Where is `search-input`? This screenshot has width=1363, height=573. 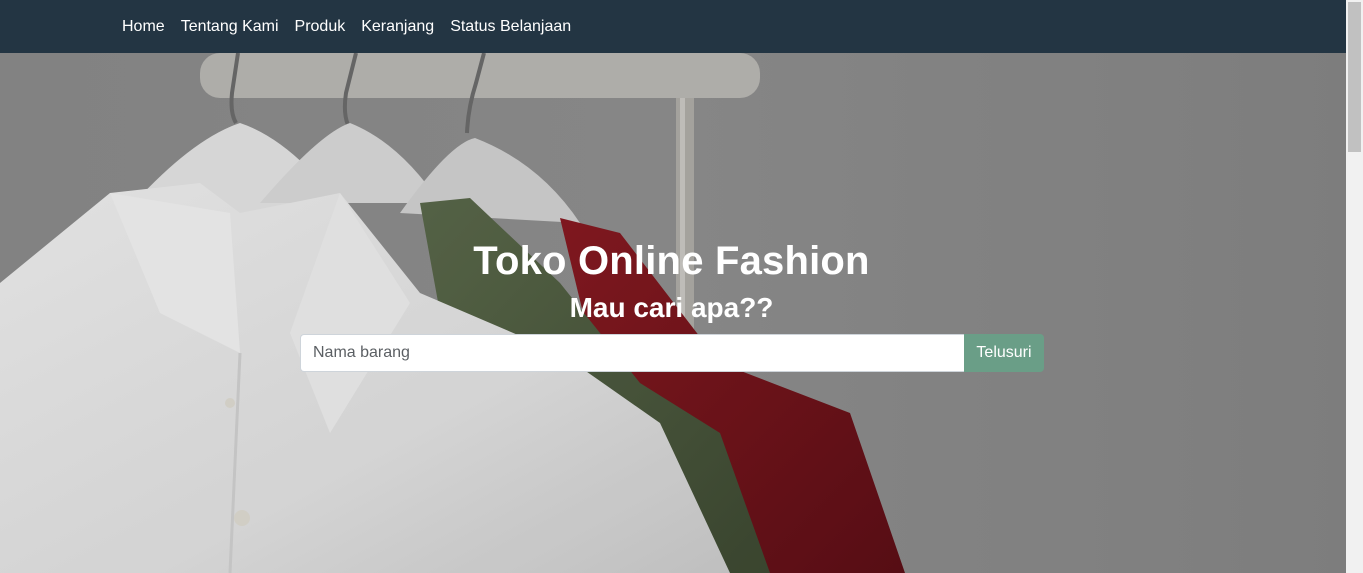
search-input is located at coordinates (632, 353).